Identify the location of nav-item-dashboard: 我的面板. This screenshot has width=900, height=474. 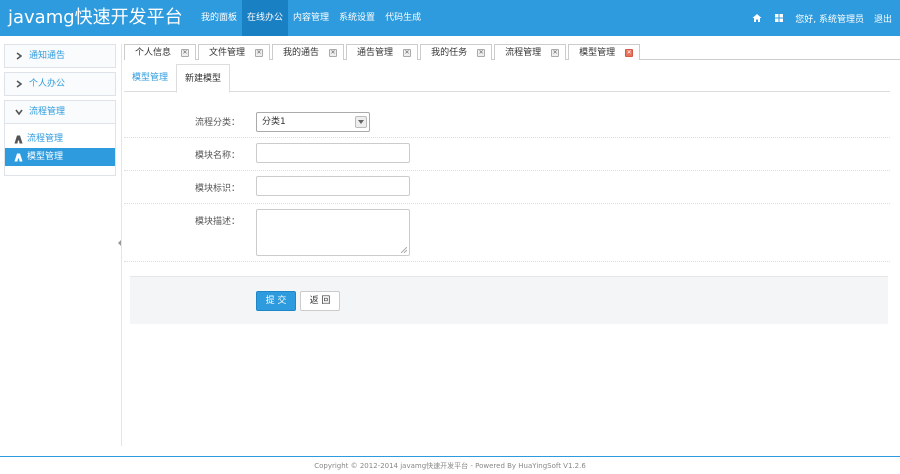
(219, 18).